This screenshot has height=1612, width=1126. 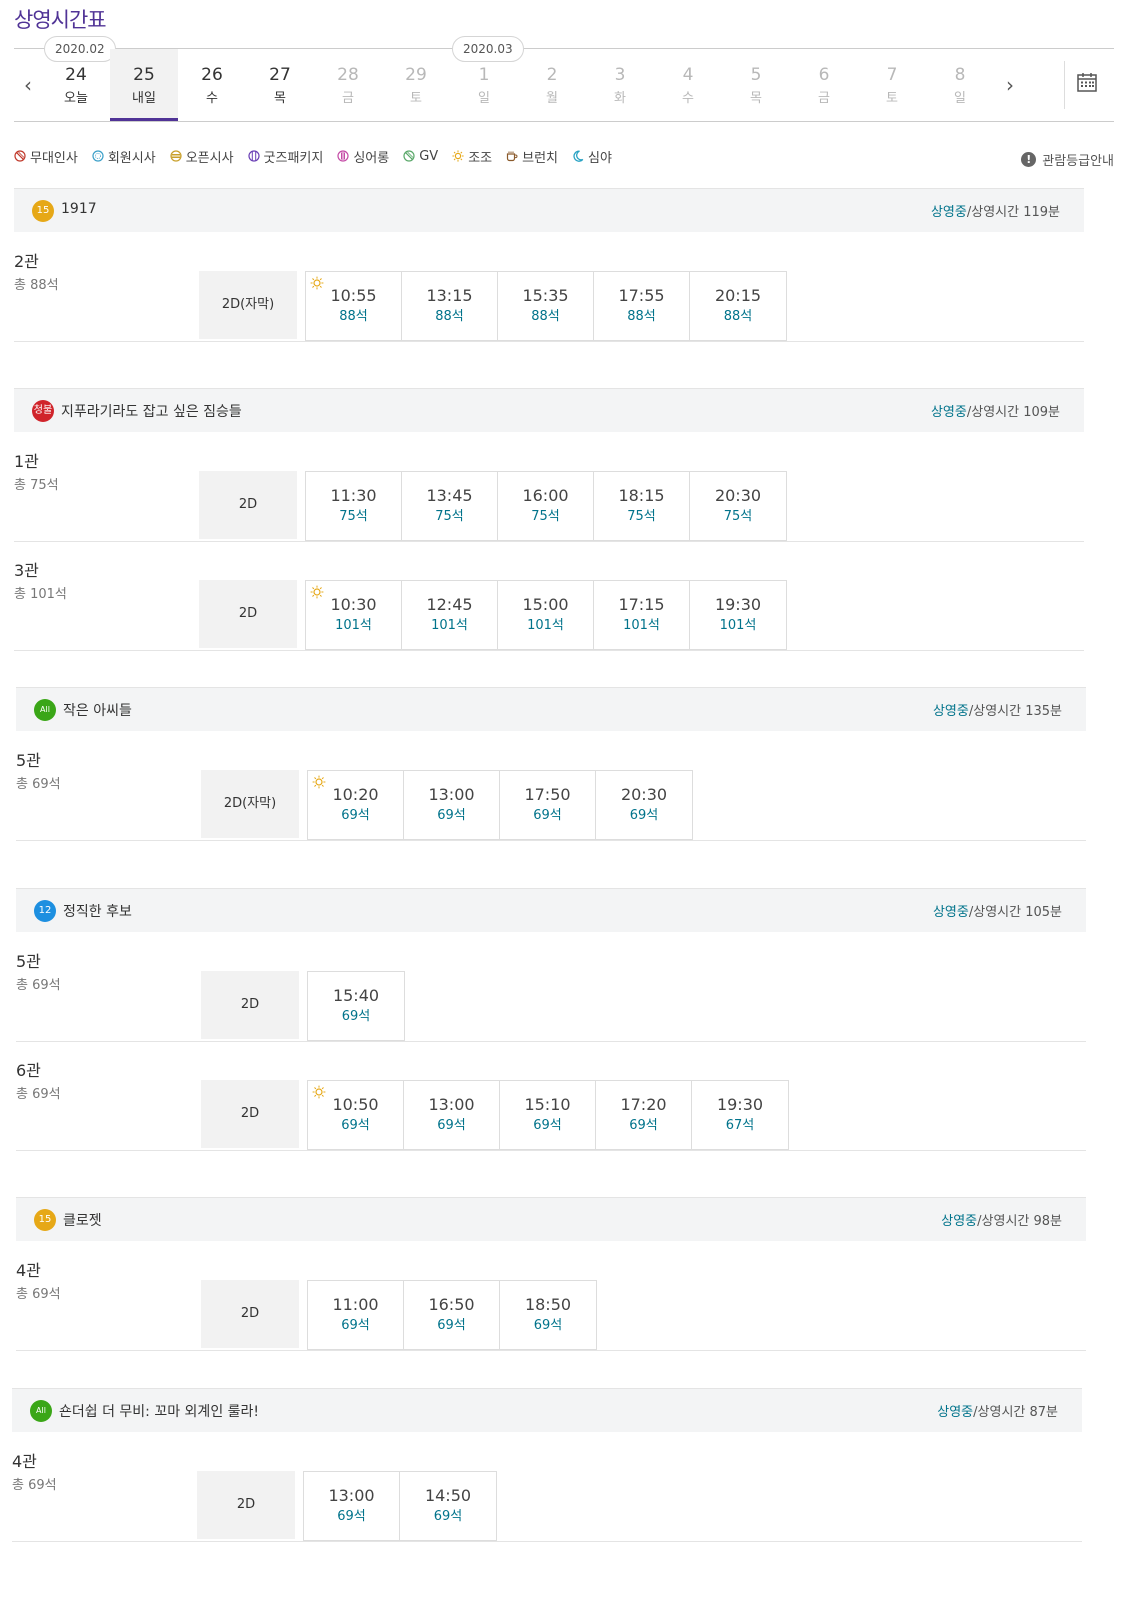 What do you see at coordinates (319, 782) in the screenshot?
I see `morning-sun-icon` at bounding box center [319, 782].